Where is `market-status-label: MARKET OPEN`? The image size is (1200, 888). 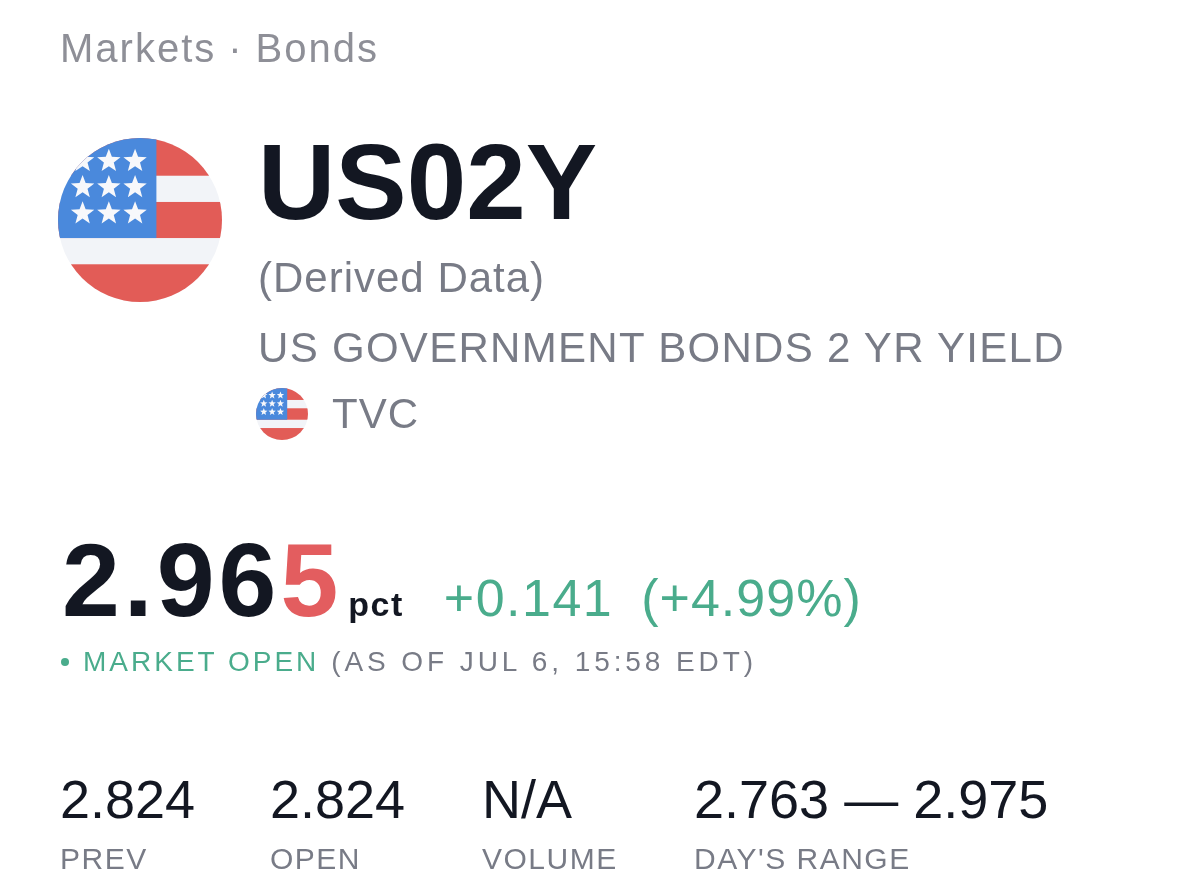 market-status-label: MARKET OPEN is located at coordinates (201, 662).